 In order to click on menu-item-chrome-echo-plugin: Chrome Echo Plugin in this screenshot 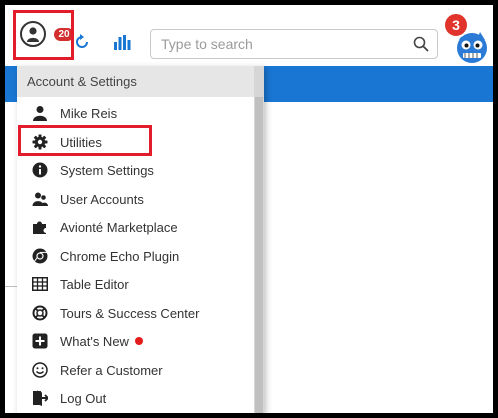, I will do `click(135, 256)`.